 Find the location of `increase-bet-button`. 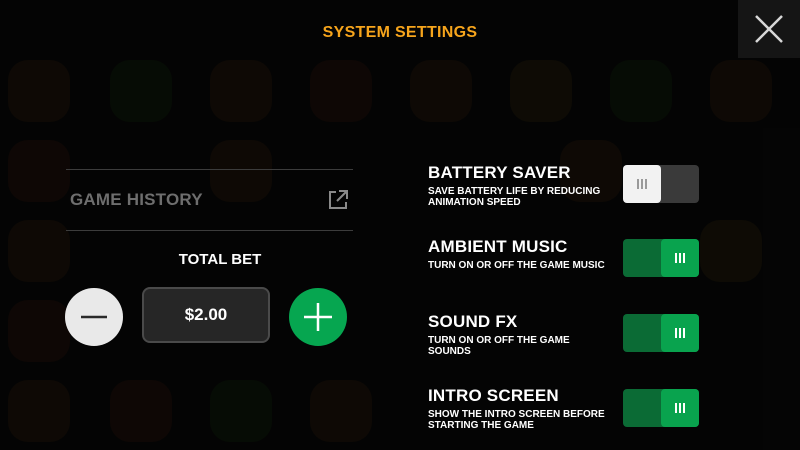

increase-bet-button is located at coordinates (318, 317).